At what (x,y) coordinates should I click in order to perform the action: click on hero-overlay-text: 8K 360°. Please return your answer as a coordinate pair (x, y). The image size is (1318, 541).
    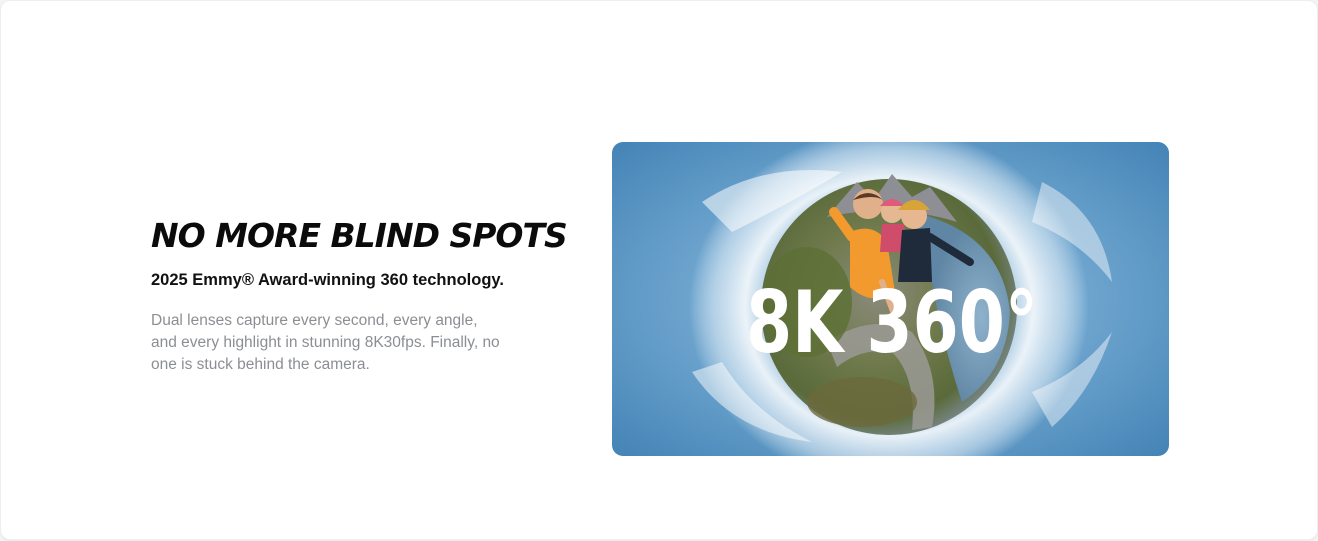
    Looking at the image, I should click on (892, 323).